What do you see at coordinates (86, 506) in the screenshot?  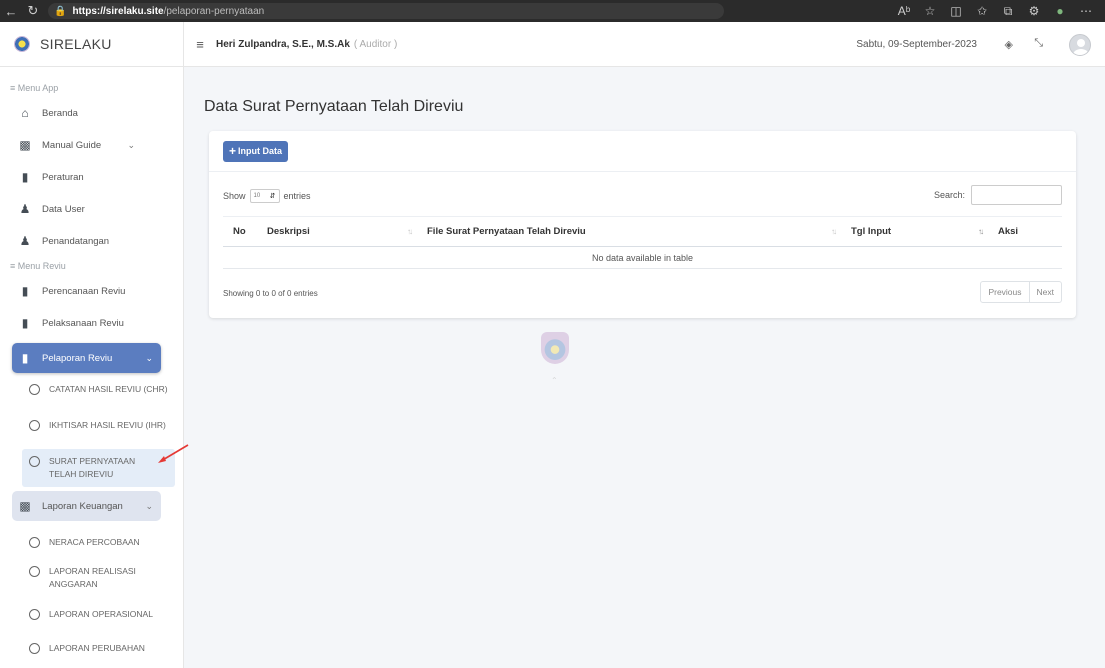 I see `sidebar-item-laporan-keuangan: ▩ Laporan Keuangan ⌄` at bounding box center [86, 506].